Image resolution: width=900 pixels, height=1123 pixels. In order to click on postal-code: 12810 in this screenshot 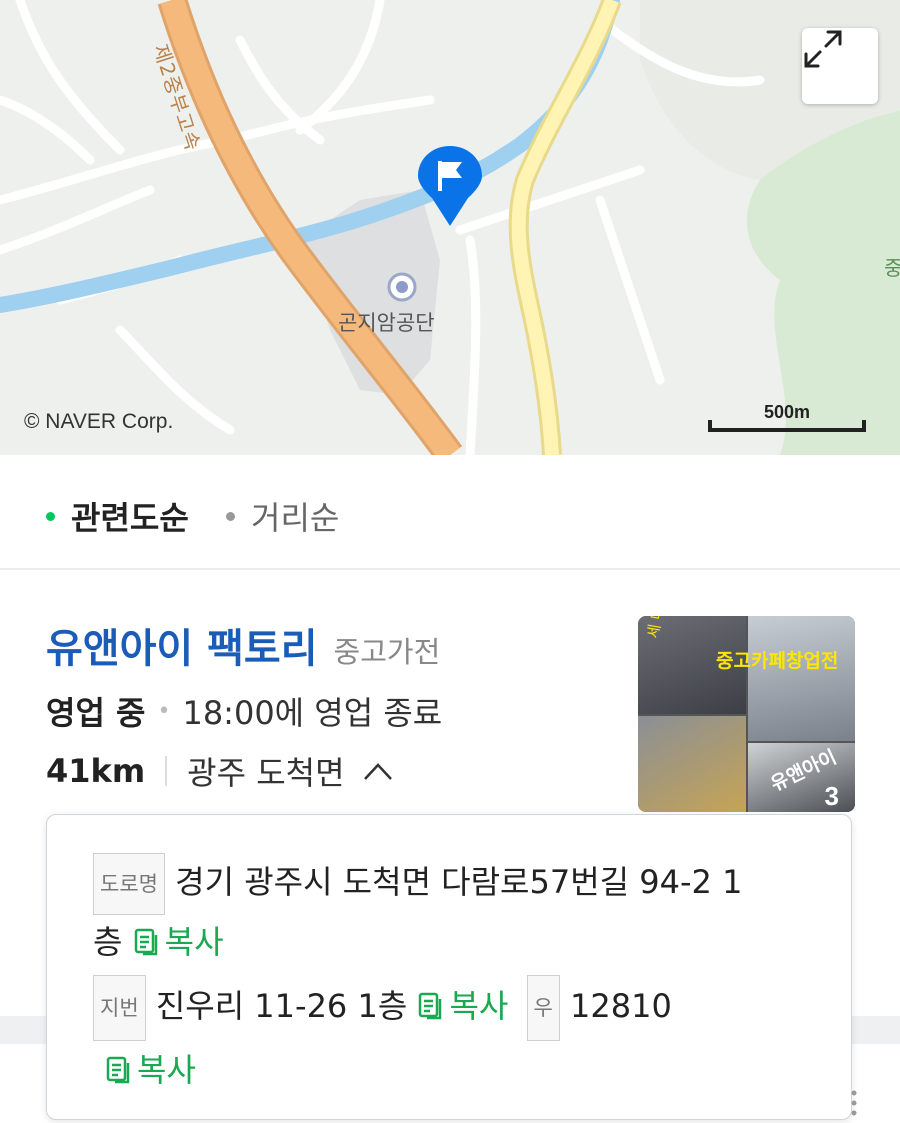, I will do `click(621, 1006)`.